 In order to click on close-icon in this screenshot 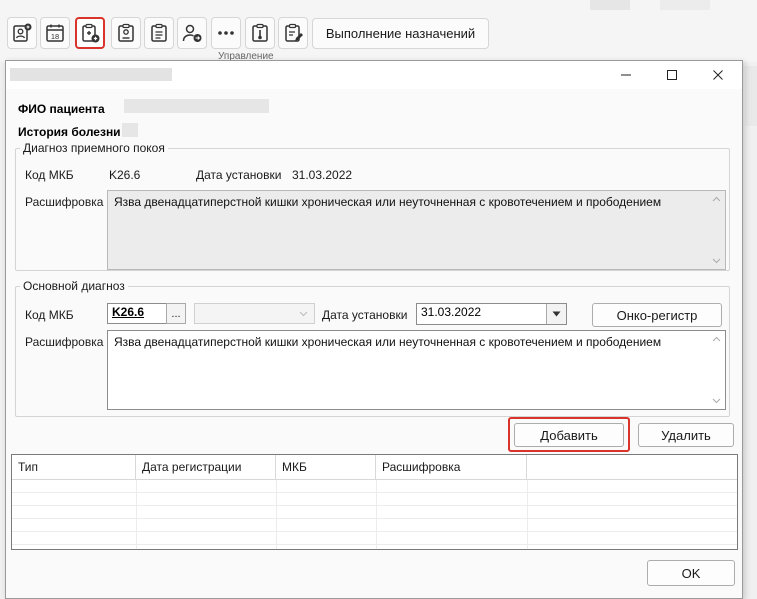, I will do `click(718, 75)`.